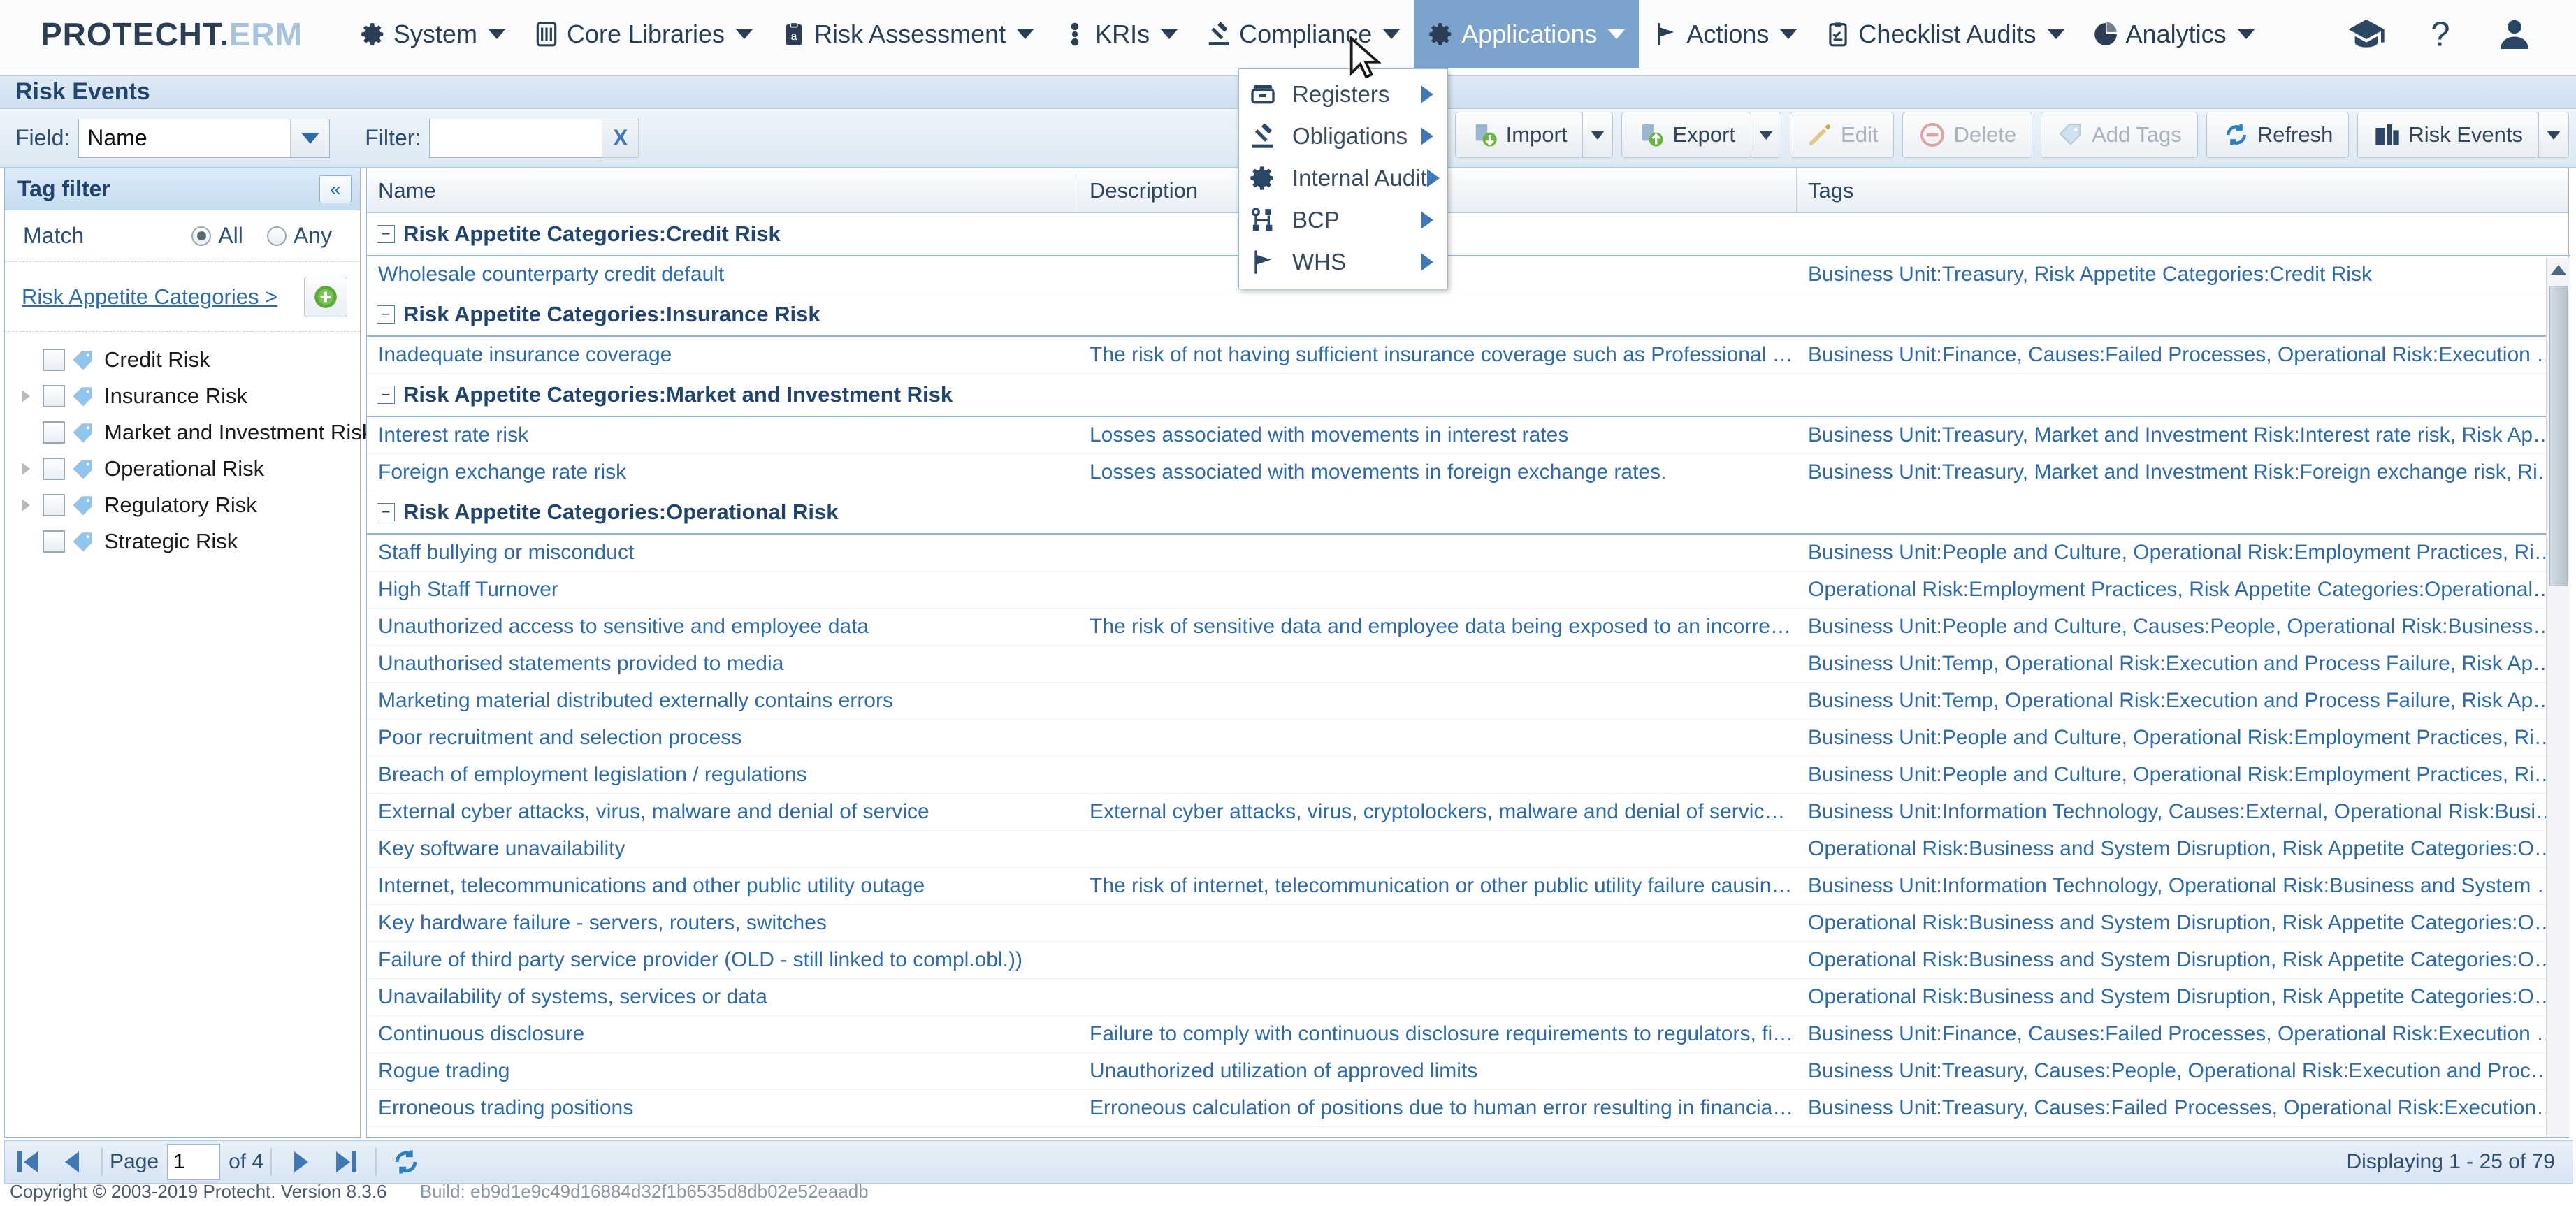 The width and height of the screenshot is (2576, 1206). I want to click on page-number-input, so click(194, 1162).